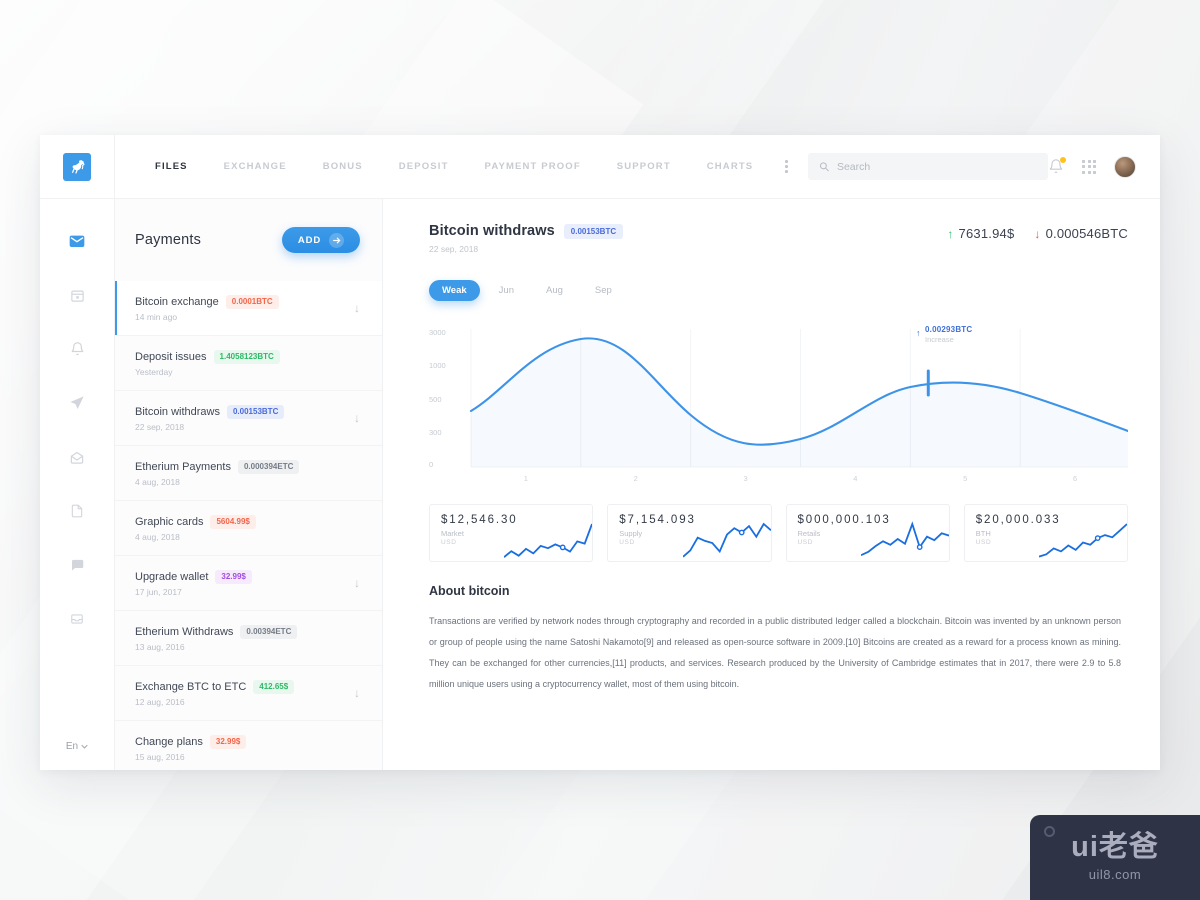 The image size is (1200, 900). I want to click on payment-list-item: Exchange BTC to ETC 412.65$ 12 aug, 2016 ↓, so click(248, 693).